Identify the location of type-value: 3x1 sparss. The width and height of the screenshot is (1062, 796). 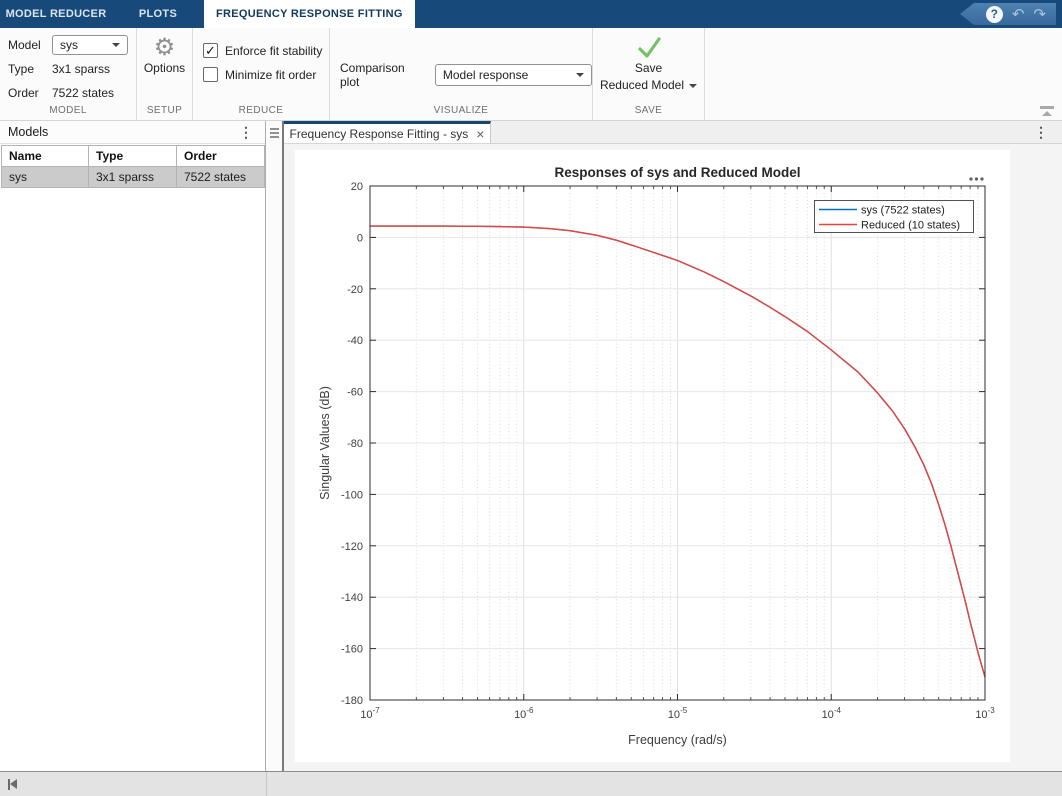
(81, 69).